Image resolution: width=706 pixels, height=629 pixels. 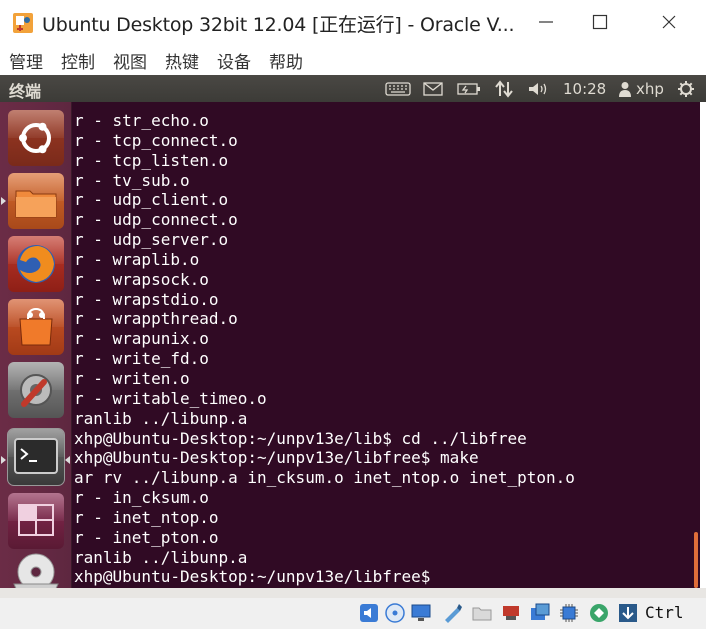 I want to click on ubuntu-top-panel: 终端 10:28 xhp, so click(x=353, y=88).